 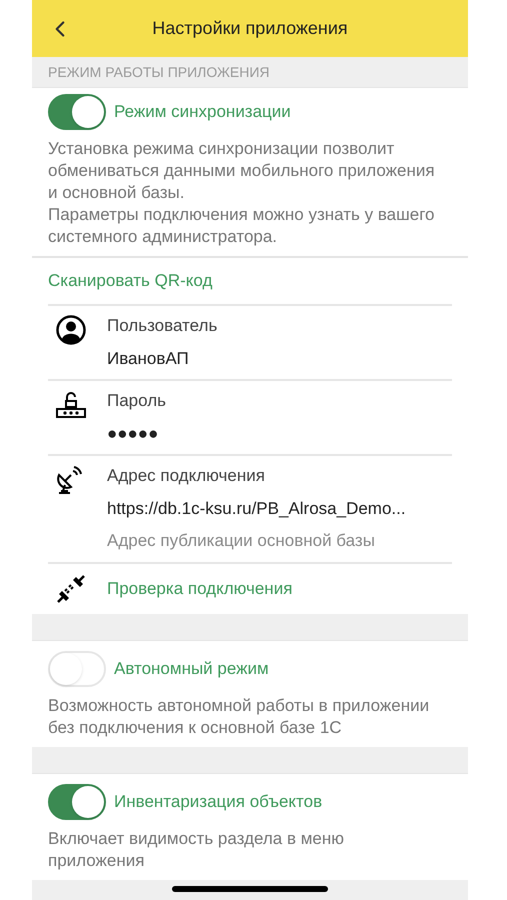 What do you see at coordinates (186, 476) in the screenshot?
I see `field-label: Адрес подключения` at bounding box center [186, 476].